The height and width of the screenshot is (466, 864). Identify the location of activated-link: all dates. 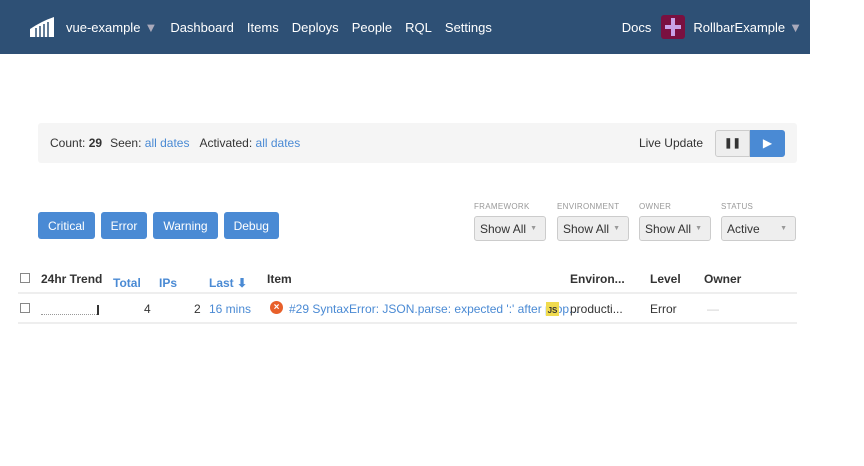
(278, 143).